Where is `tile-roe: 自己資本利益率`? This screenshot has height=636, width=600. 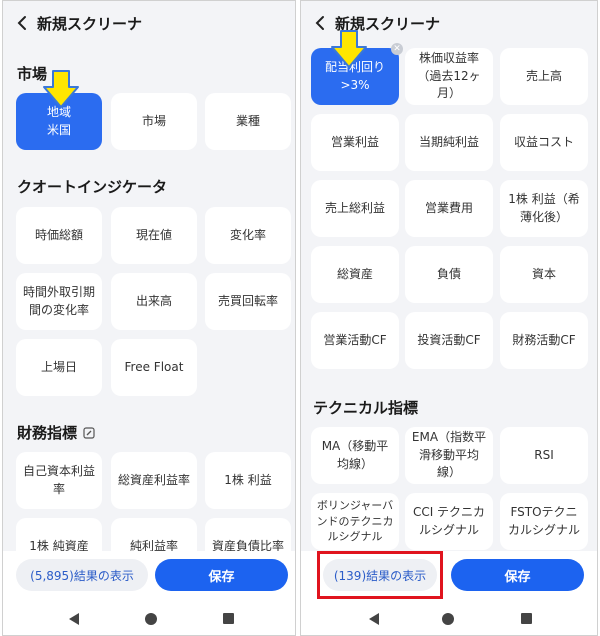
tile-roe: 自己資本利益率 is located at coordinates (59, 480).